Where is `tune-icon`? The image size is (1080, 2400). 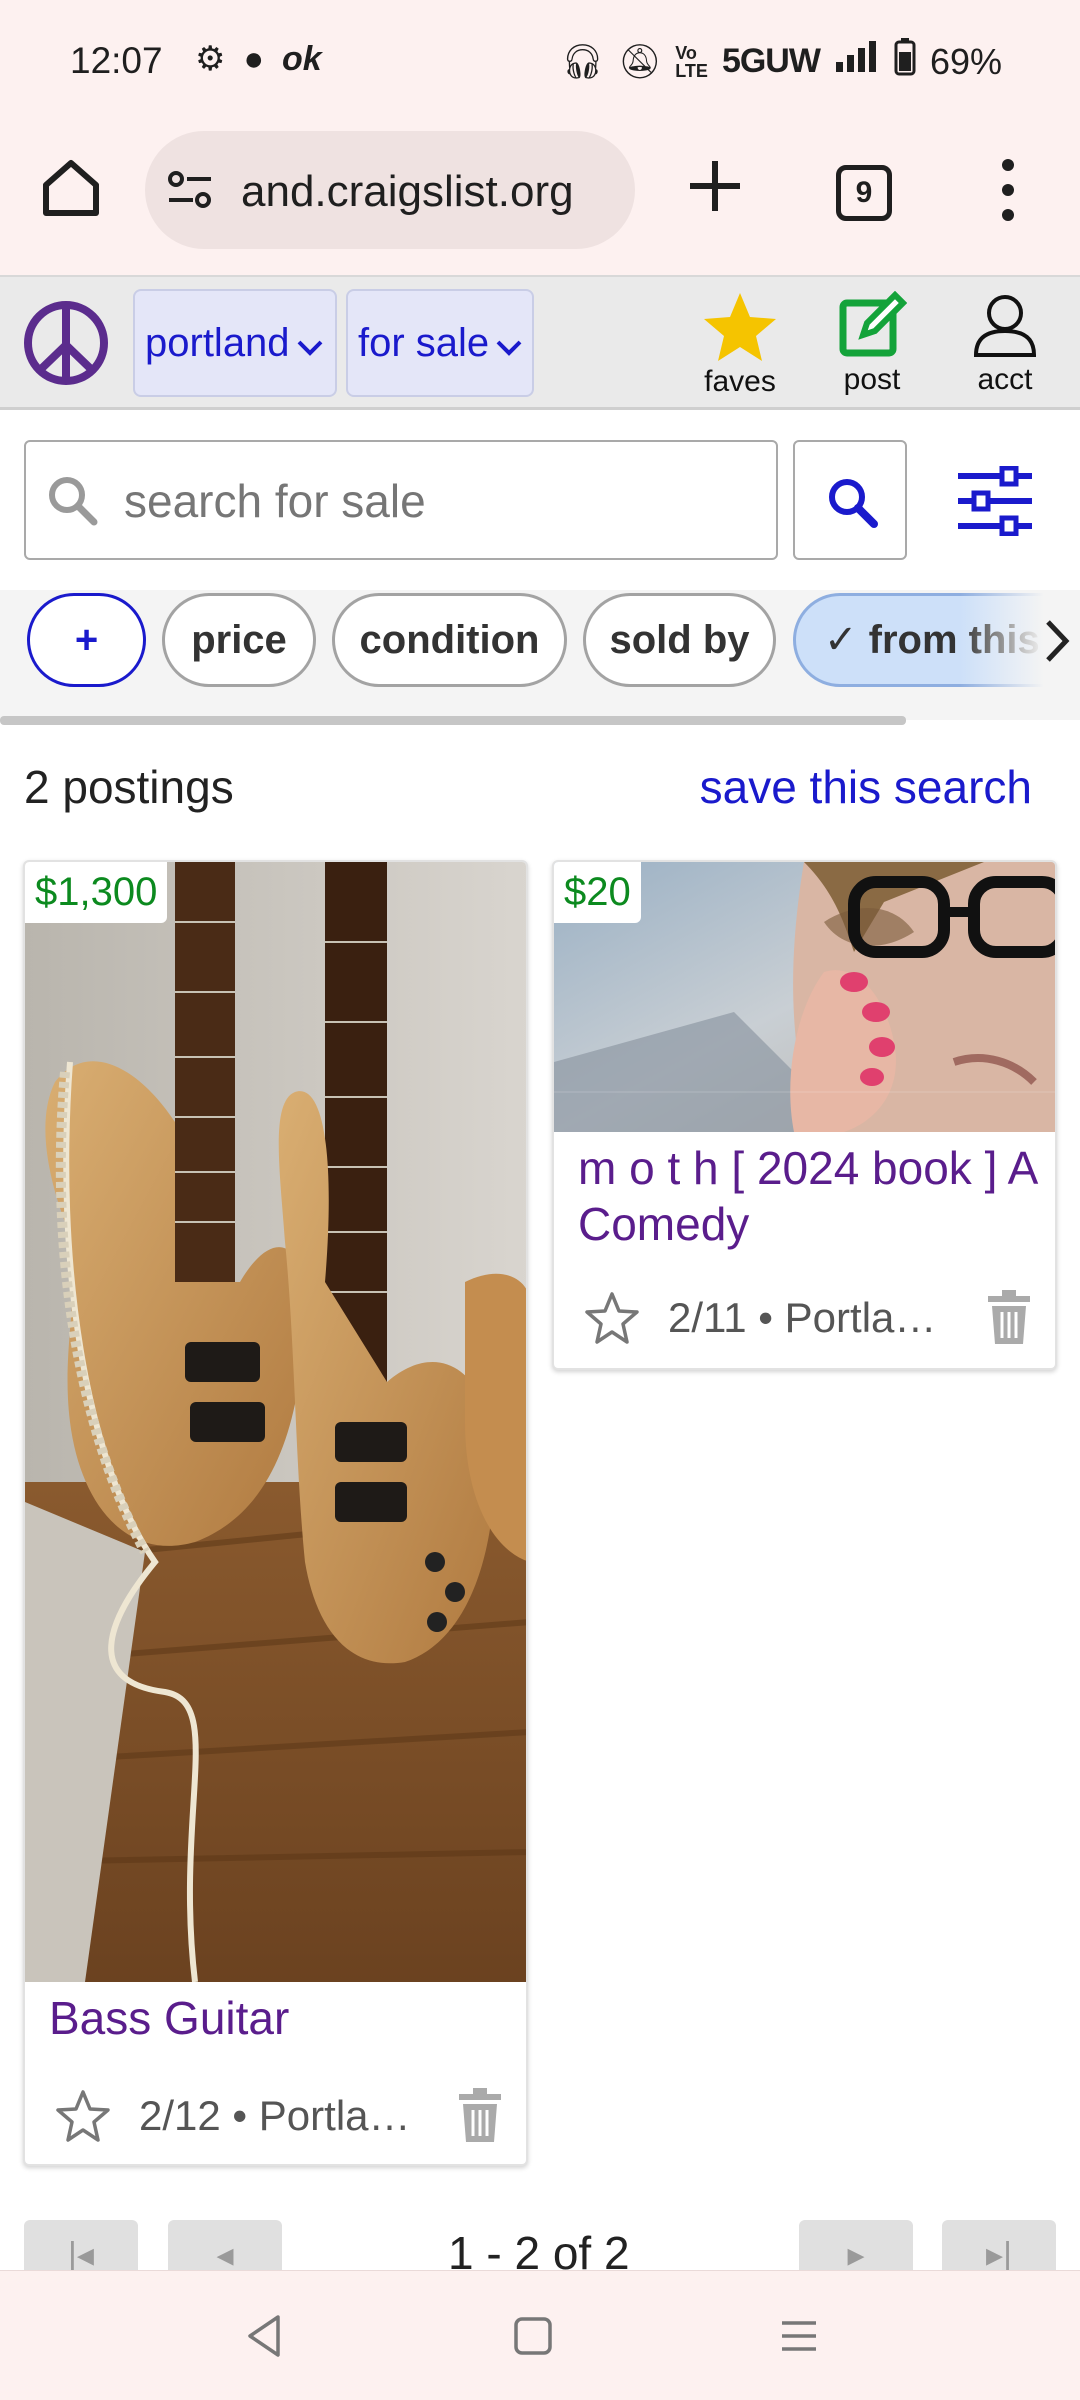
tune-icon is located at coordinates (190, 190).